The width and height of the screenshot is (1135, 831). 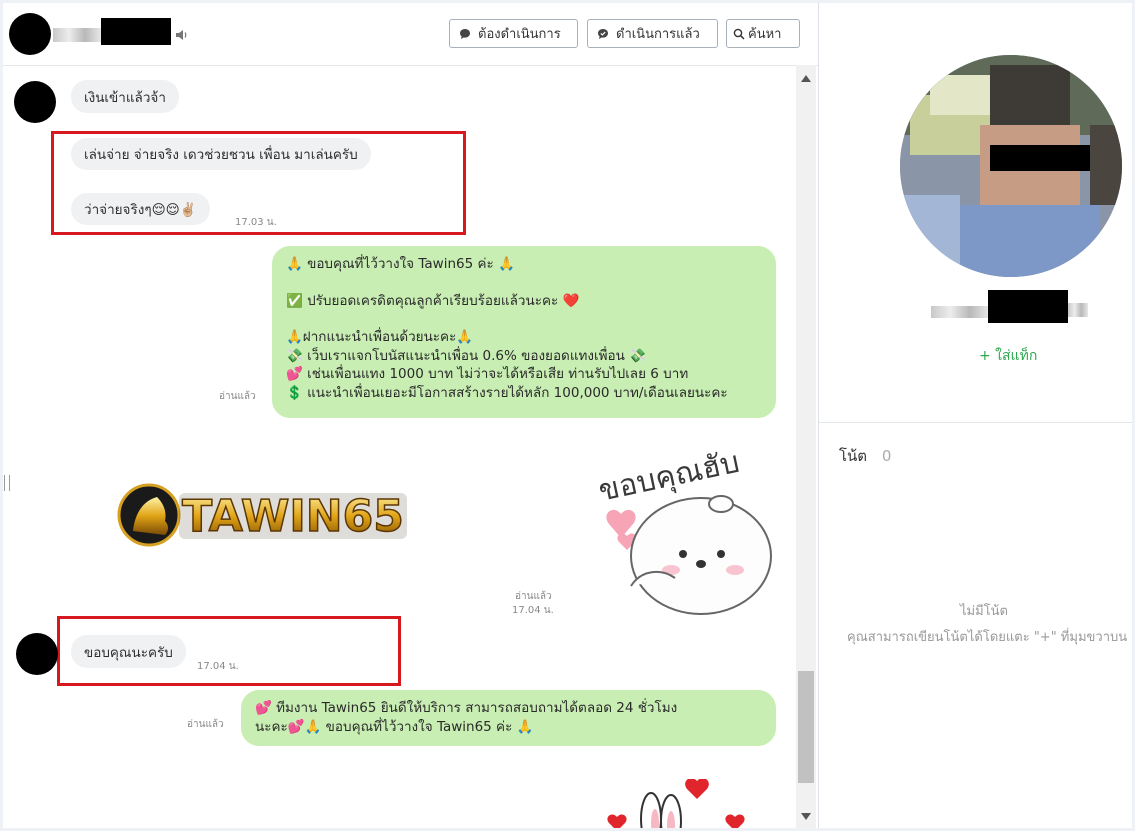 I want to click on empty-notes-title: ไม่มีโน้ต, so click(x=984, y=611).